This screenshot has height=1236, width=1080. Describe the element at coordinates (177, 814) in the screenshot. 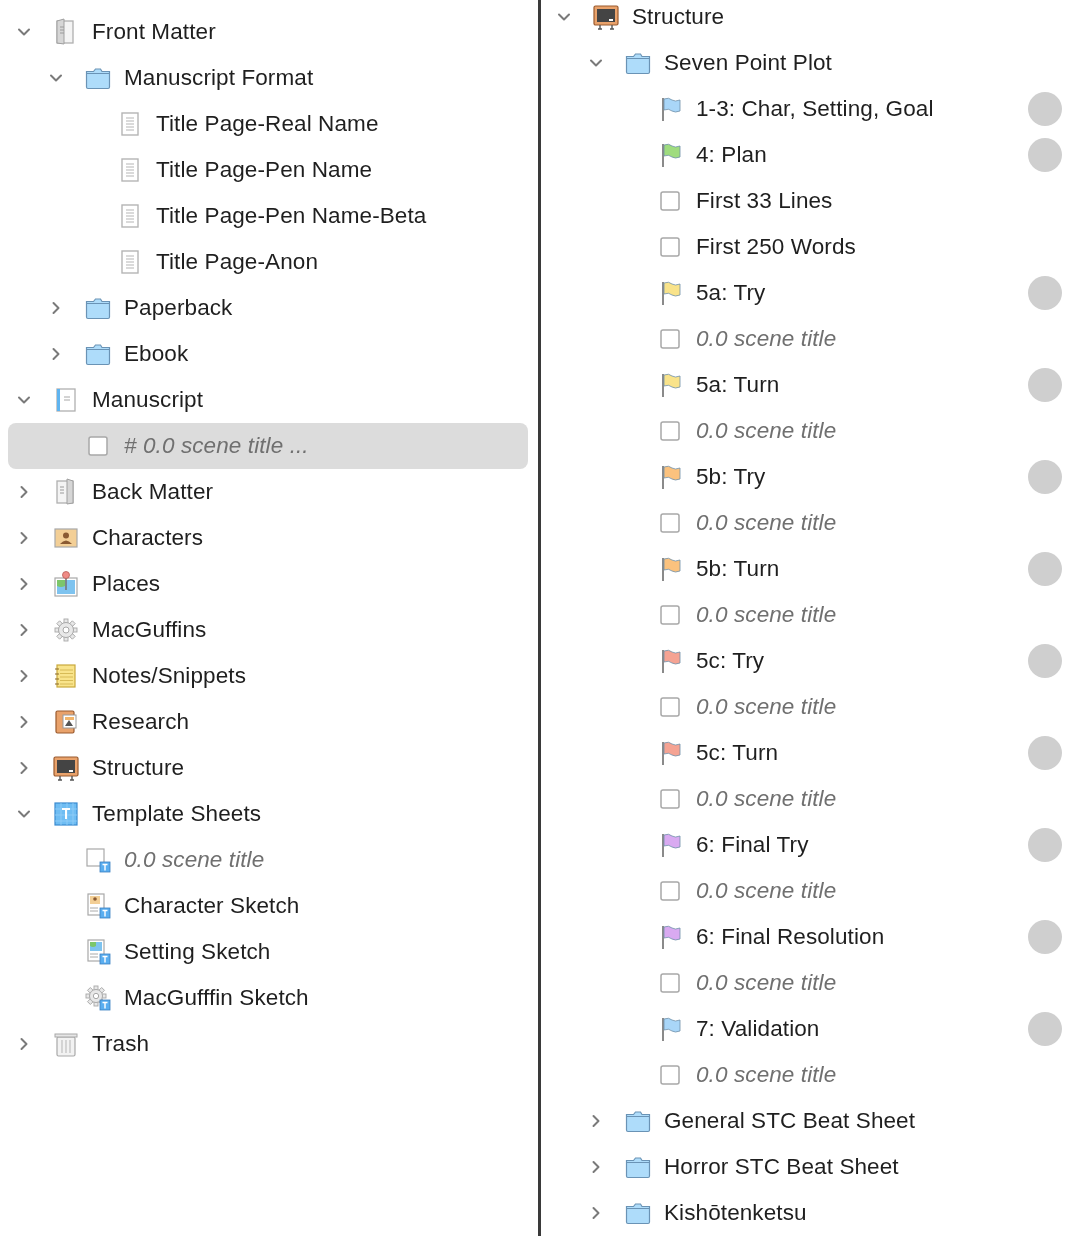

I see `item-title: Template Sheets` at that location.